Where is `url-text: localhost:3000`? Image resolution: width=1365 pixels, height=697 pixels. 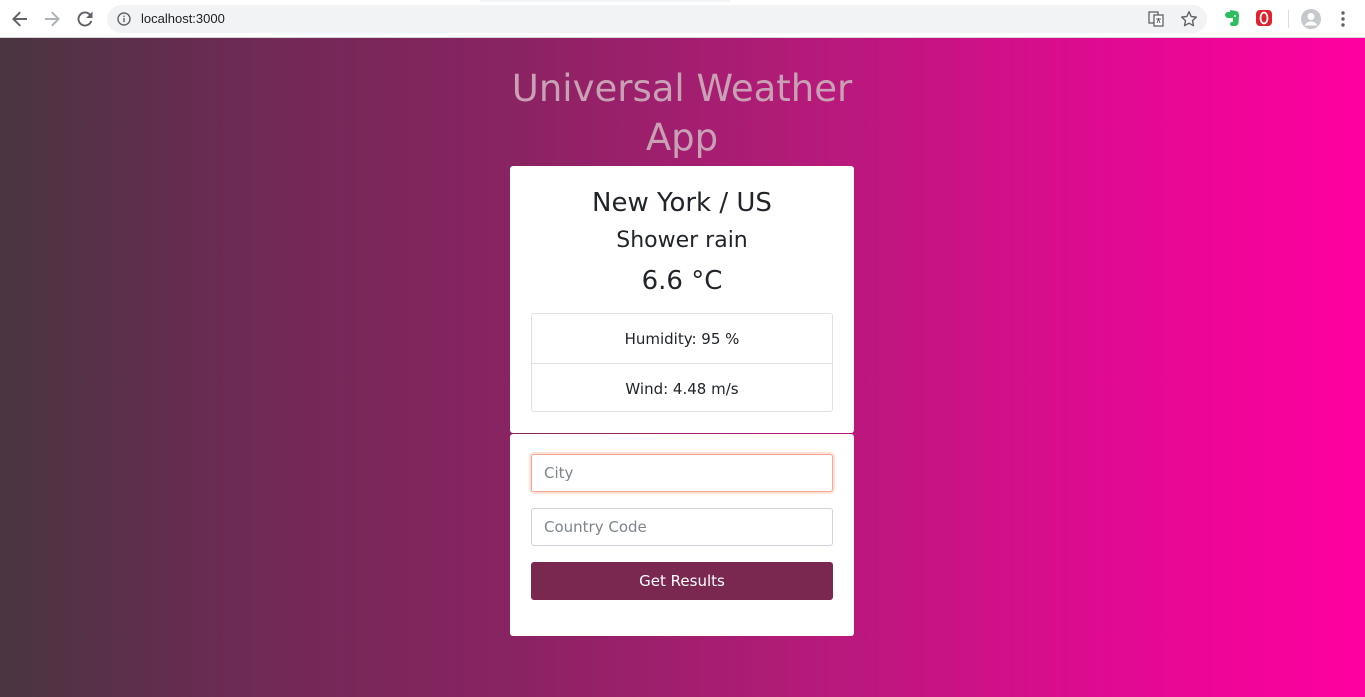
url-text: localhost:3000 is located at coordinates (183, 19).